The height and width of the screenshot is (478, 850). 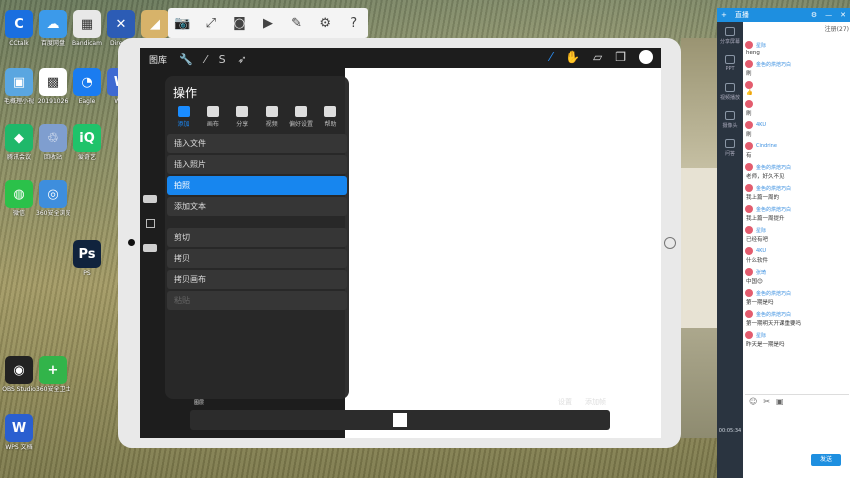 I want to click on screen-tool-bar: 📷 ⤢ ◙ ▶ ✎ ⚙ ?, so click(x=268, y=23).